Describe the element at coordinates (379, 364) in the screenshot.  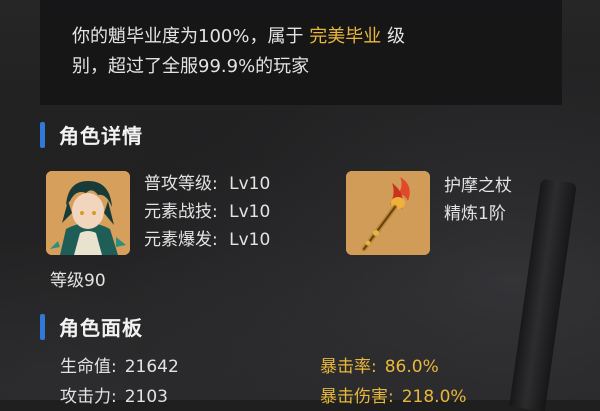
I see `stat-crit-rate: 暴击率: 86.0%` at that location.